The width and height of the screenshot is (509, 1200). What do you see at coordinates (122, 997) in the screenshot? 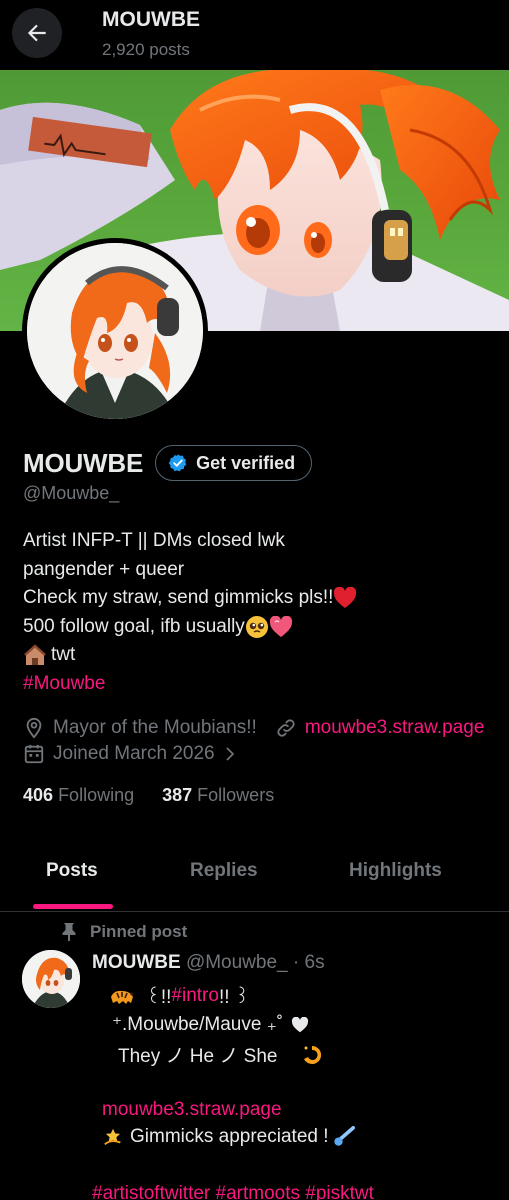
I see `tiger-icon` at bounding box center [122, 997].